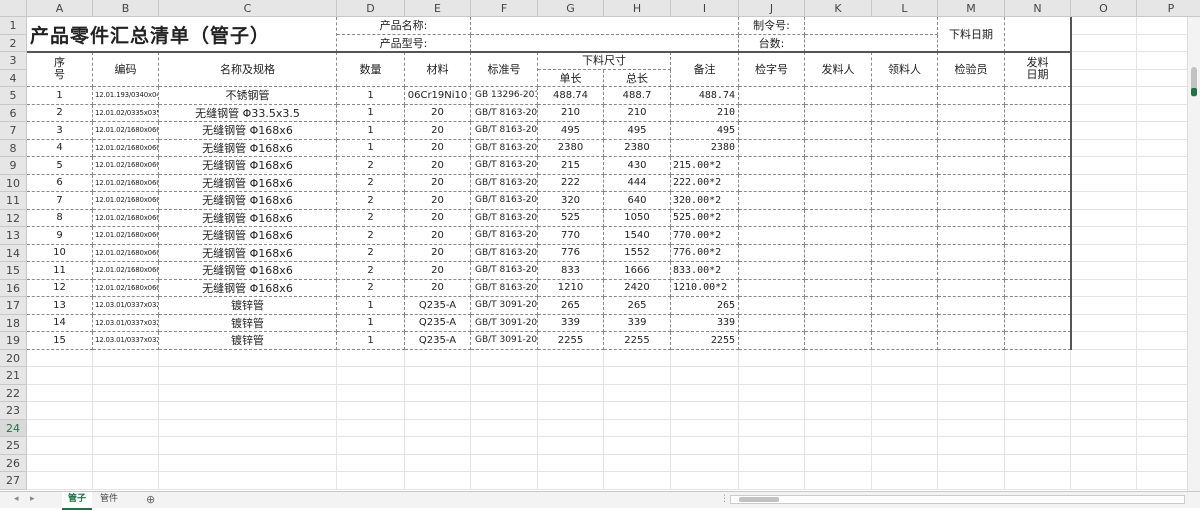 The width and height of the screenshot is (1200, 510). Describe the element at coordinates (637, 323) in the screenshot. I see `cell-total-length: 339` at that location.